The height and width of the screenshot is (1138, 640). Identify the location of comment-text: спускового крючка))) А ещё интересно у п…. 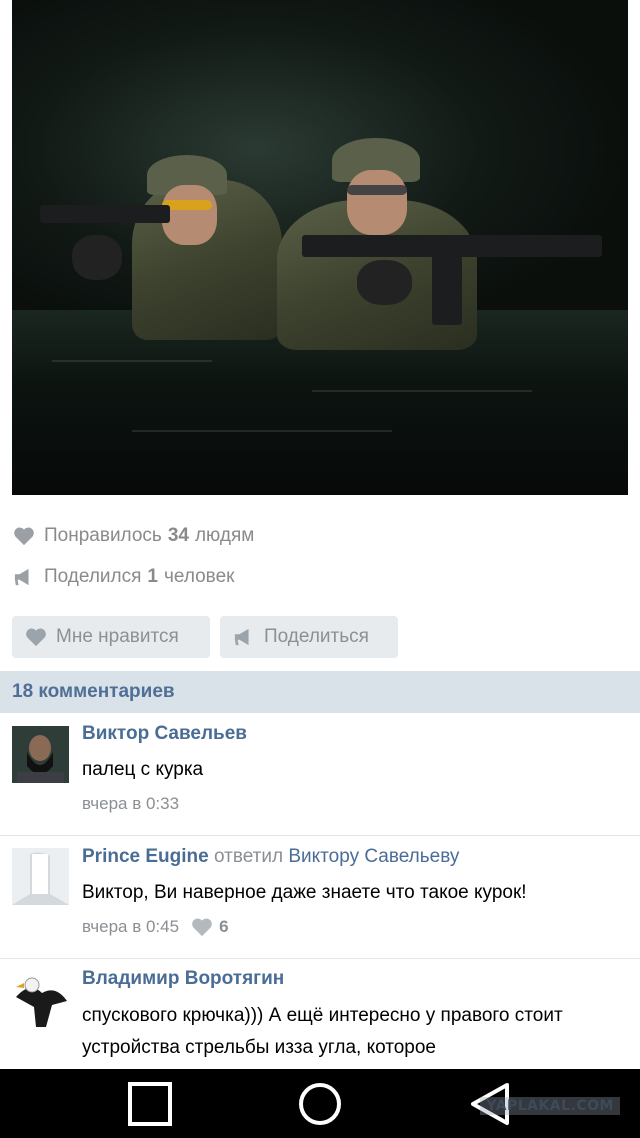
(322, 1031).